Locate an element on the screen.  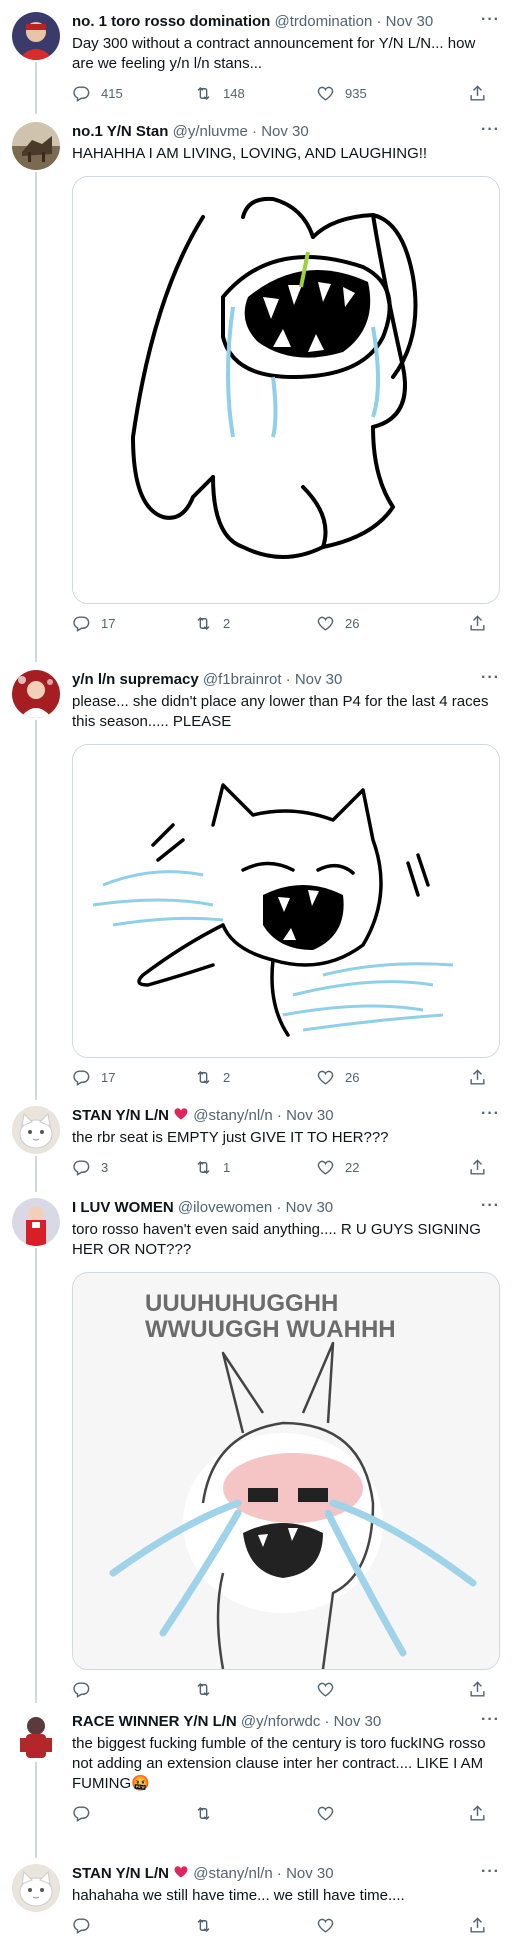
image-caption: UUUHUHUGGHH WWUUGGH WUAHHH is located at coordinates (270, 1316).